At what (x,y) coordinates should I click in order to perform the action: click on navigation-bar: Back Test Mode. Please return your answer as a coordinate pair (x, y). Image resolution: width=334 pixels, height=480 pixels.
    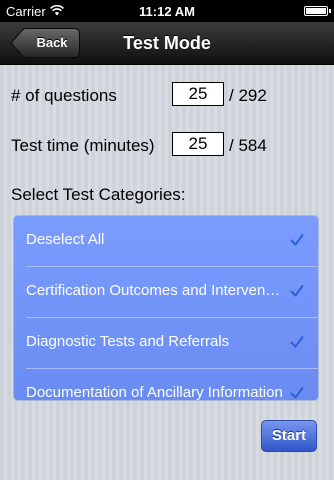
    Looking at the image, I should click on (167, 43).